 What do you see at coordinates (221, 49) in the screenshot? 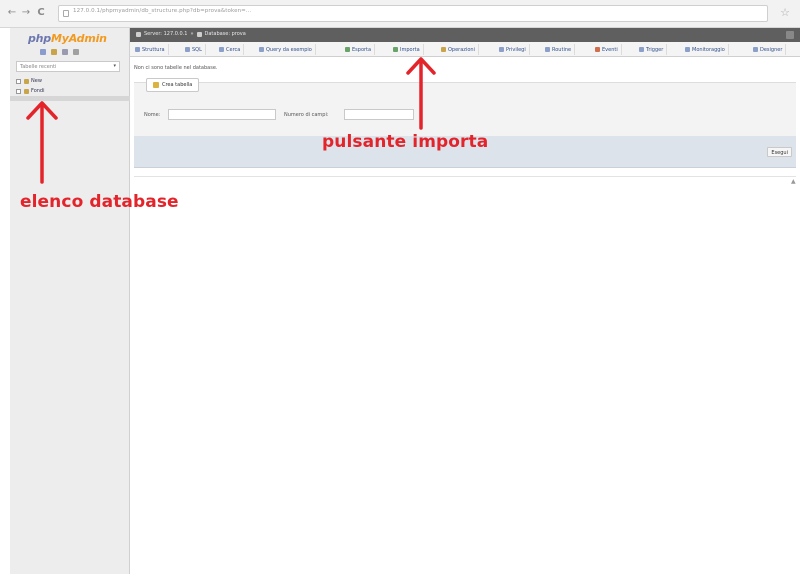
I see `search-icon` at bounding box center [221, 49].